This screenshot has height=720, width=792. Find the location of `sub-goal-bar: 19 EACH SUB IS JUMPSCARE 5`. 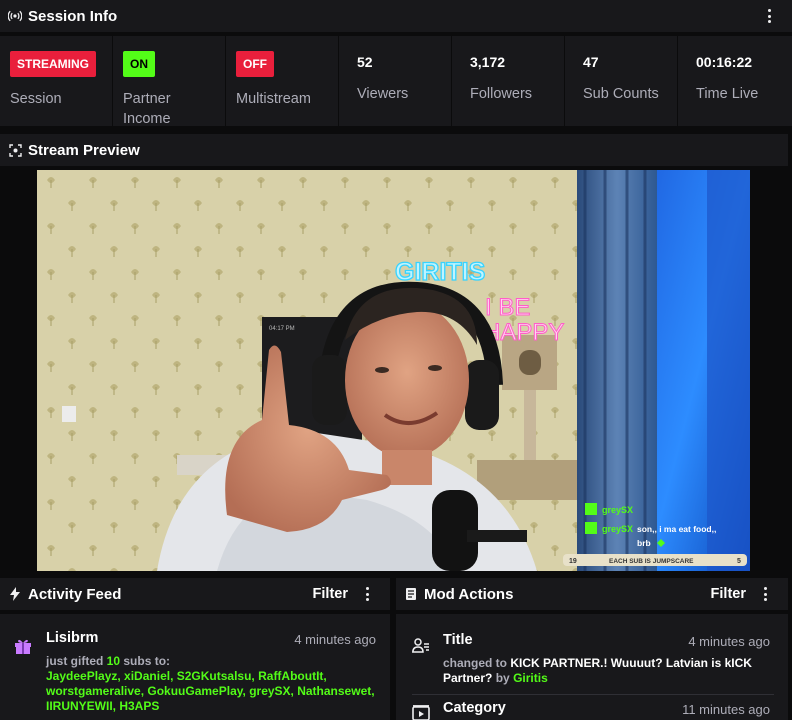

sub-goal-bar: 19 EACH SUB IS JUMPSCARE 5 is located at coordinates (655, 560).